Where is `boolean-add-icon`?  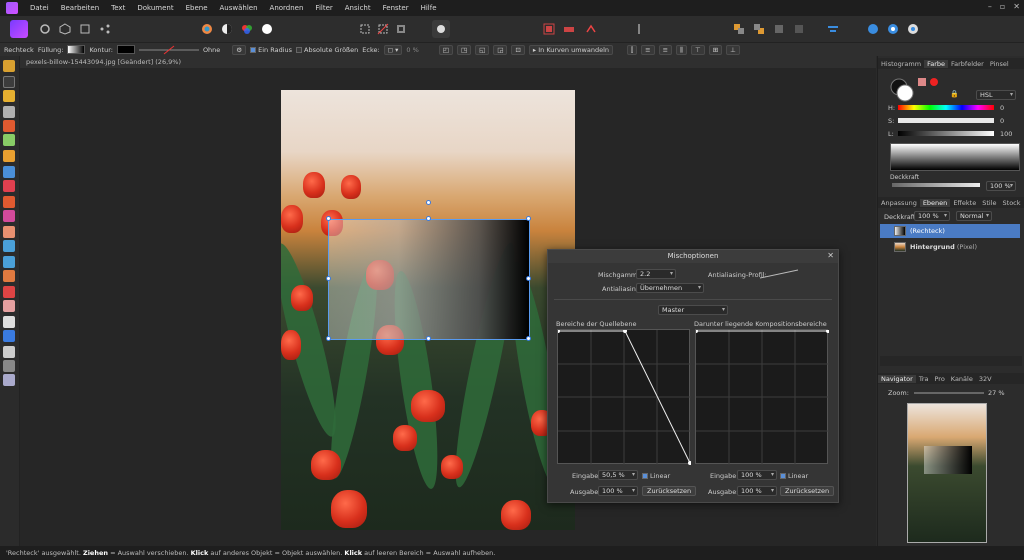
boolean-add-icon is located at coordinates (779, 29).